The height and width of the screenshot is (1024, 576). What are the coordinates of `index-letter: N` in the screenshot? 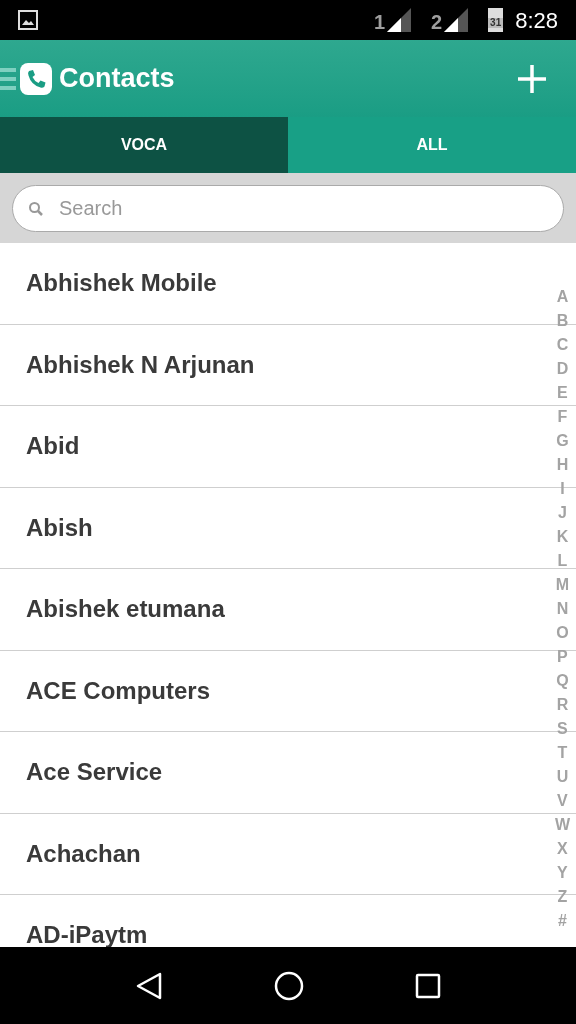 It's located at (562, 609).